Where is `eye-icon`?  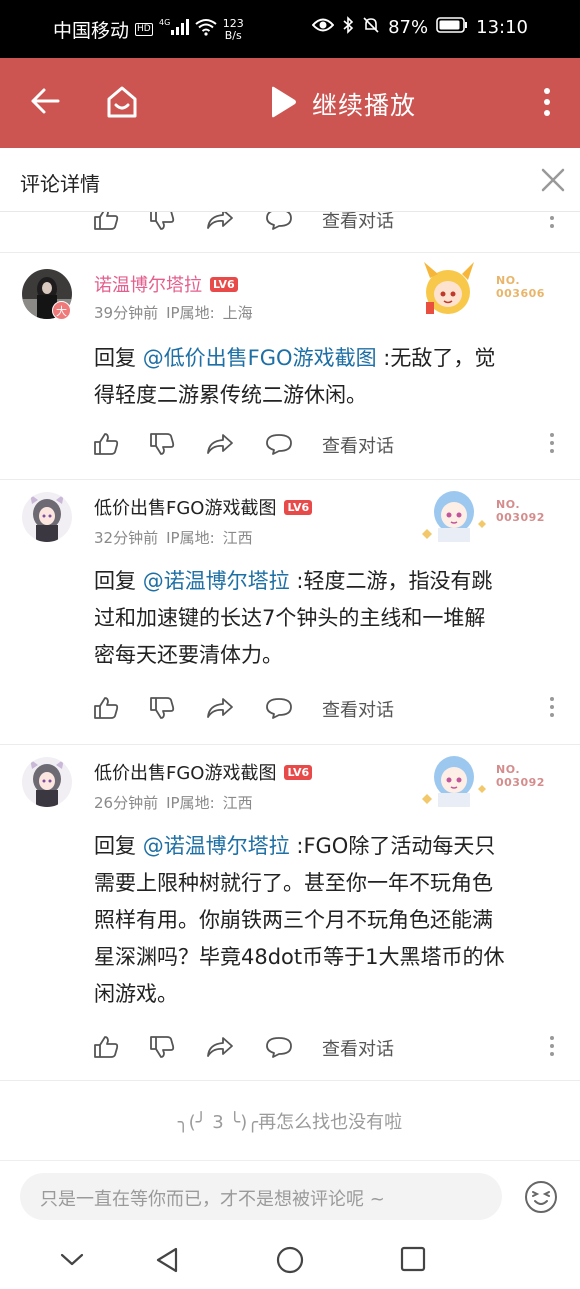
eye-icon is located at coordinates (323, 27).